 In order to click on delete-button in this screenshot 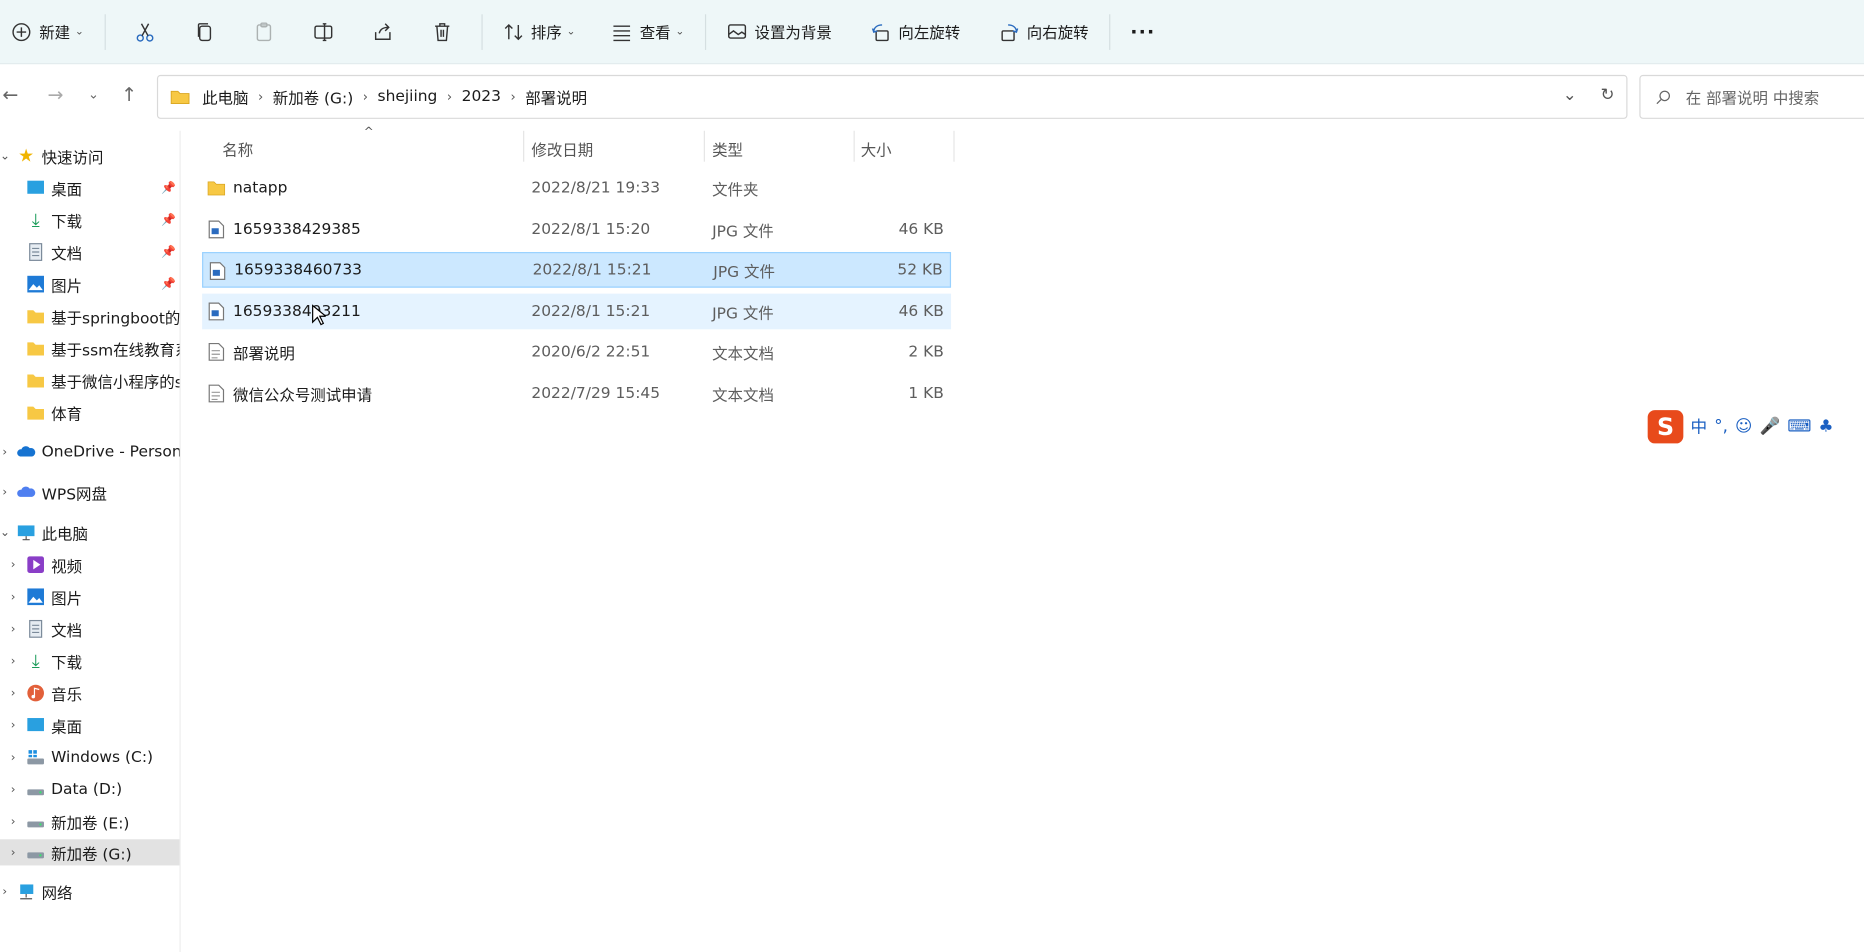, I will do `click(441, 31)`.